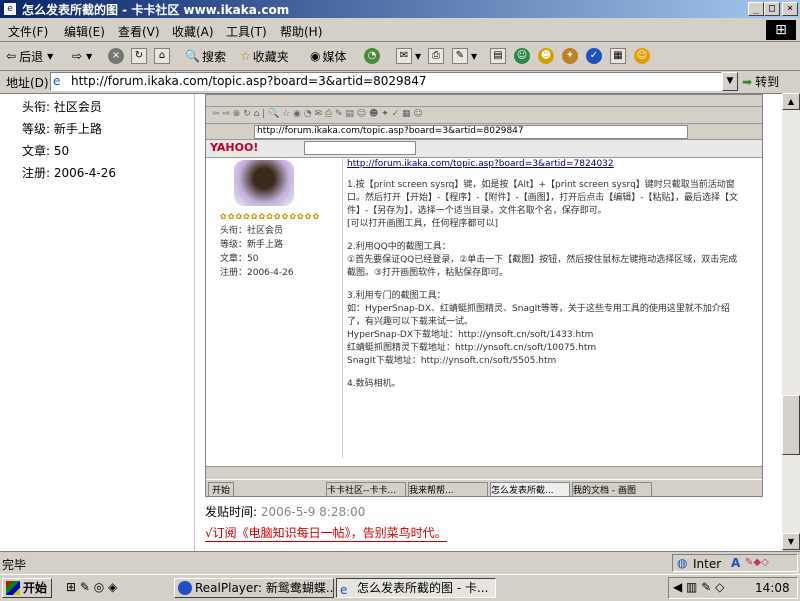 The height and width of the screenshot is (601, 800). I want to click on address-dropdown-button: ▼, so click(730, 81).